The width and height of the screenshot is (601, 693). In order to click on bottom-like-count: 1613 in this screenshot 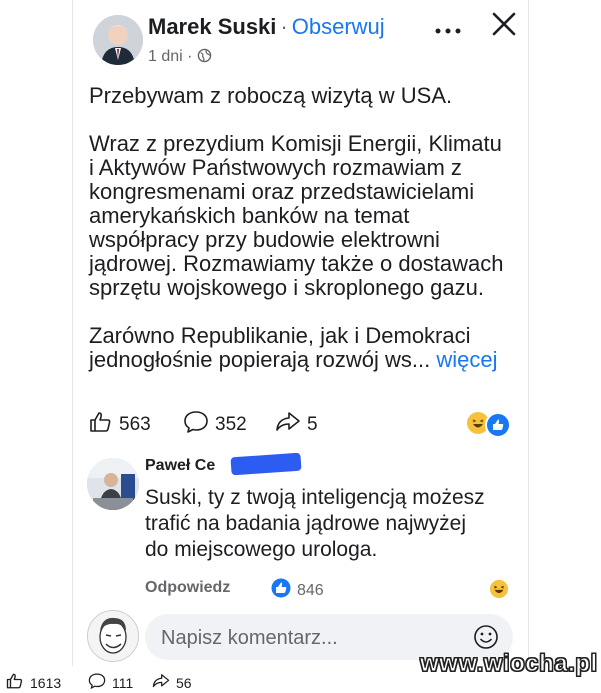, I will do `click(46, 682)`.